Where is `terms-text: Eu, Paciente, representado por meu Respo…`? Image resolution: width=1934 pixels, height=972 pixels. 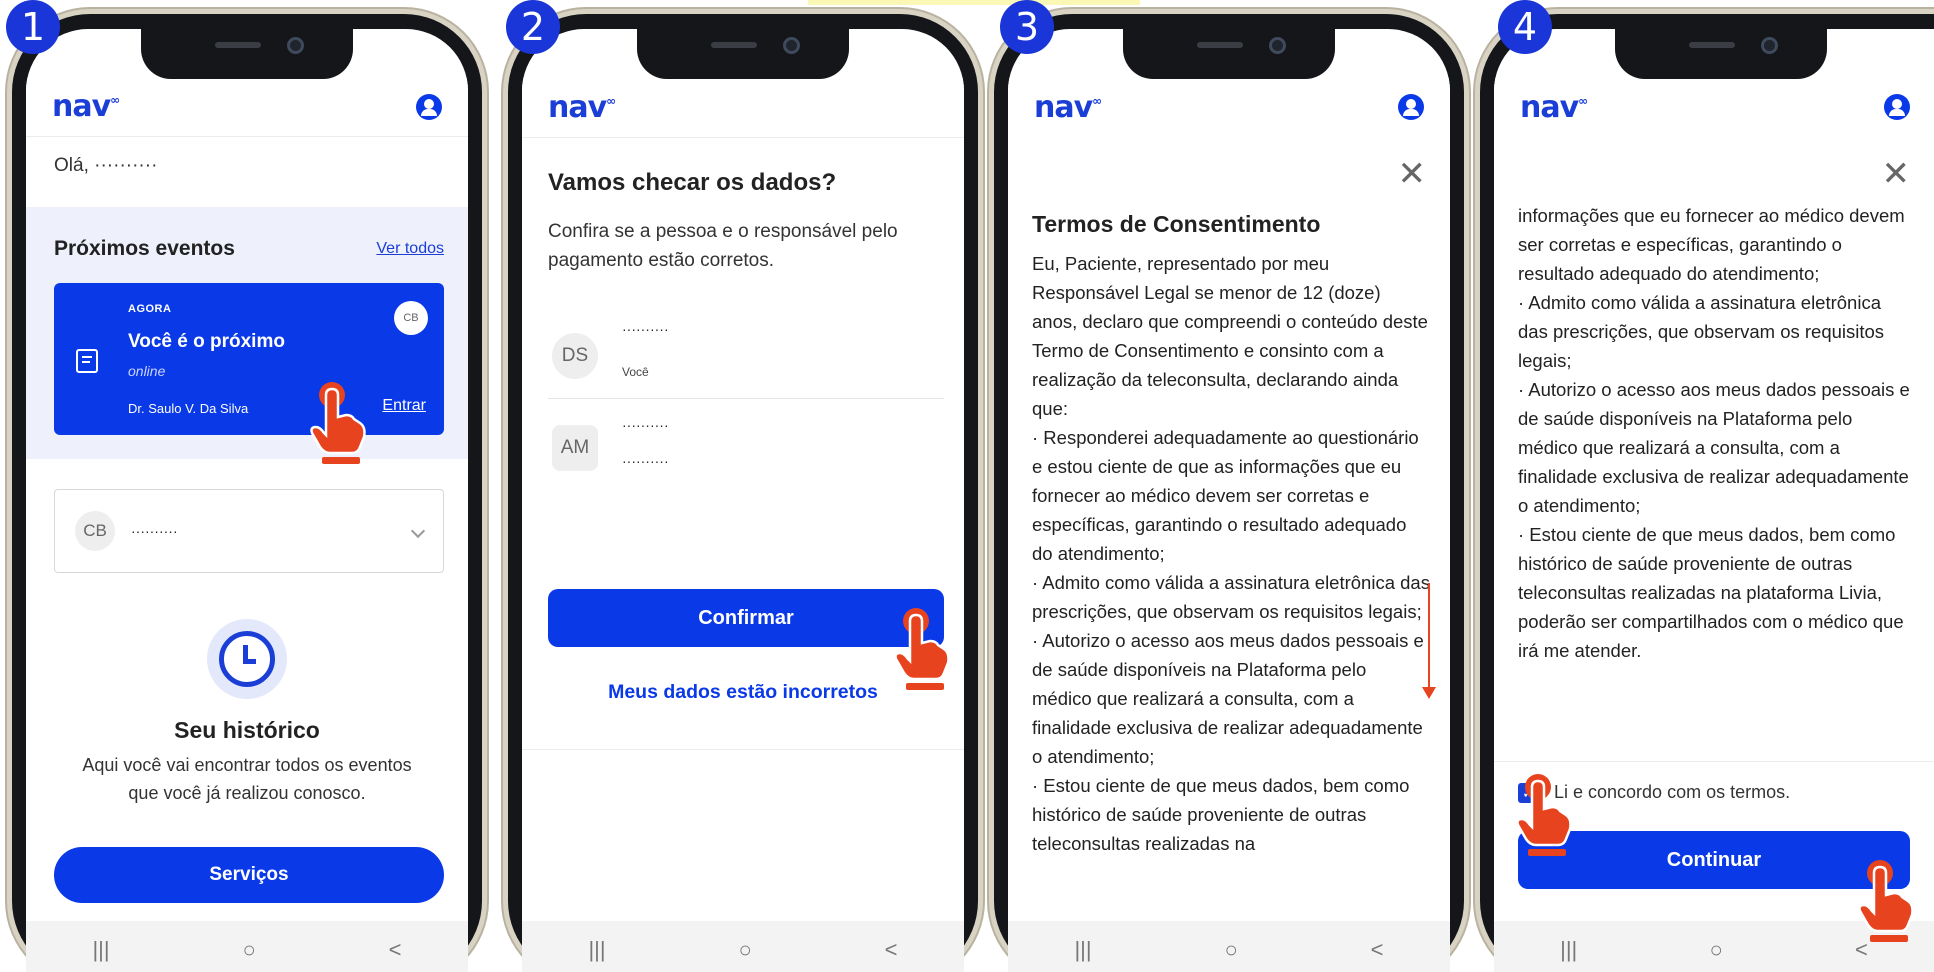
terms-text: Eu, Paciente, representado por meu Respo… is located at coordinates (1231, 553).